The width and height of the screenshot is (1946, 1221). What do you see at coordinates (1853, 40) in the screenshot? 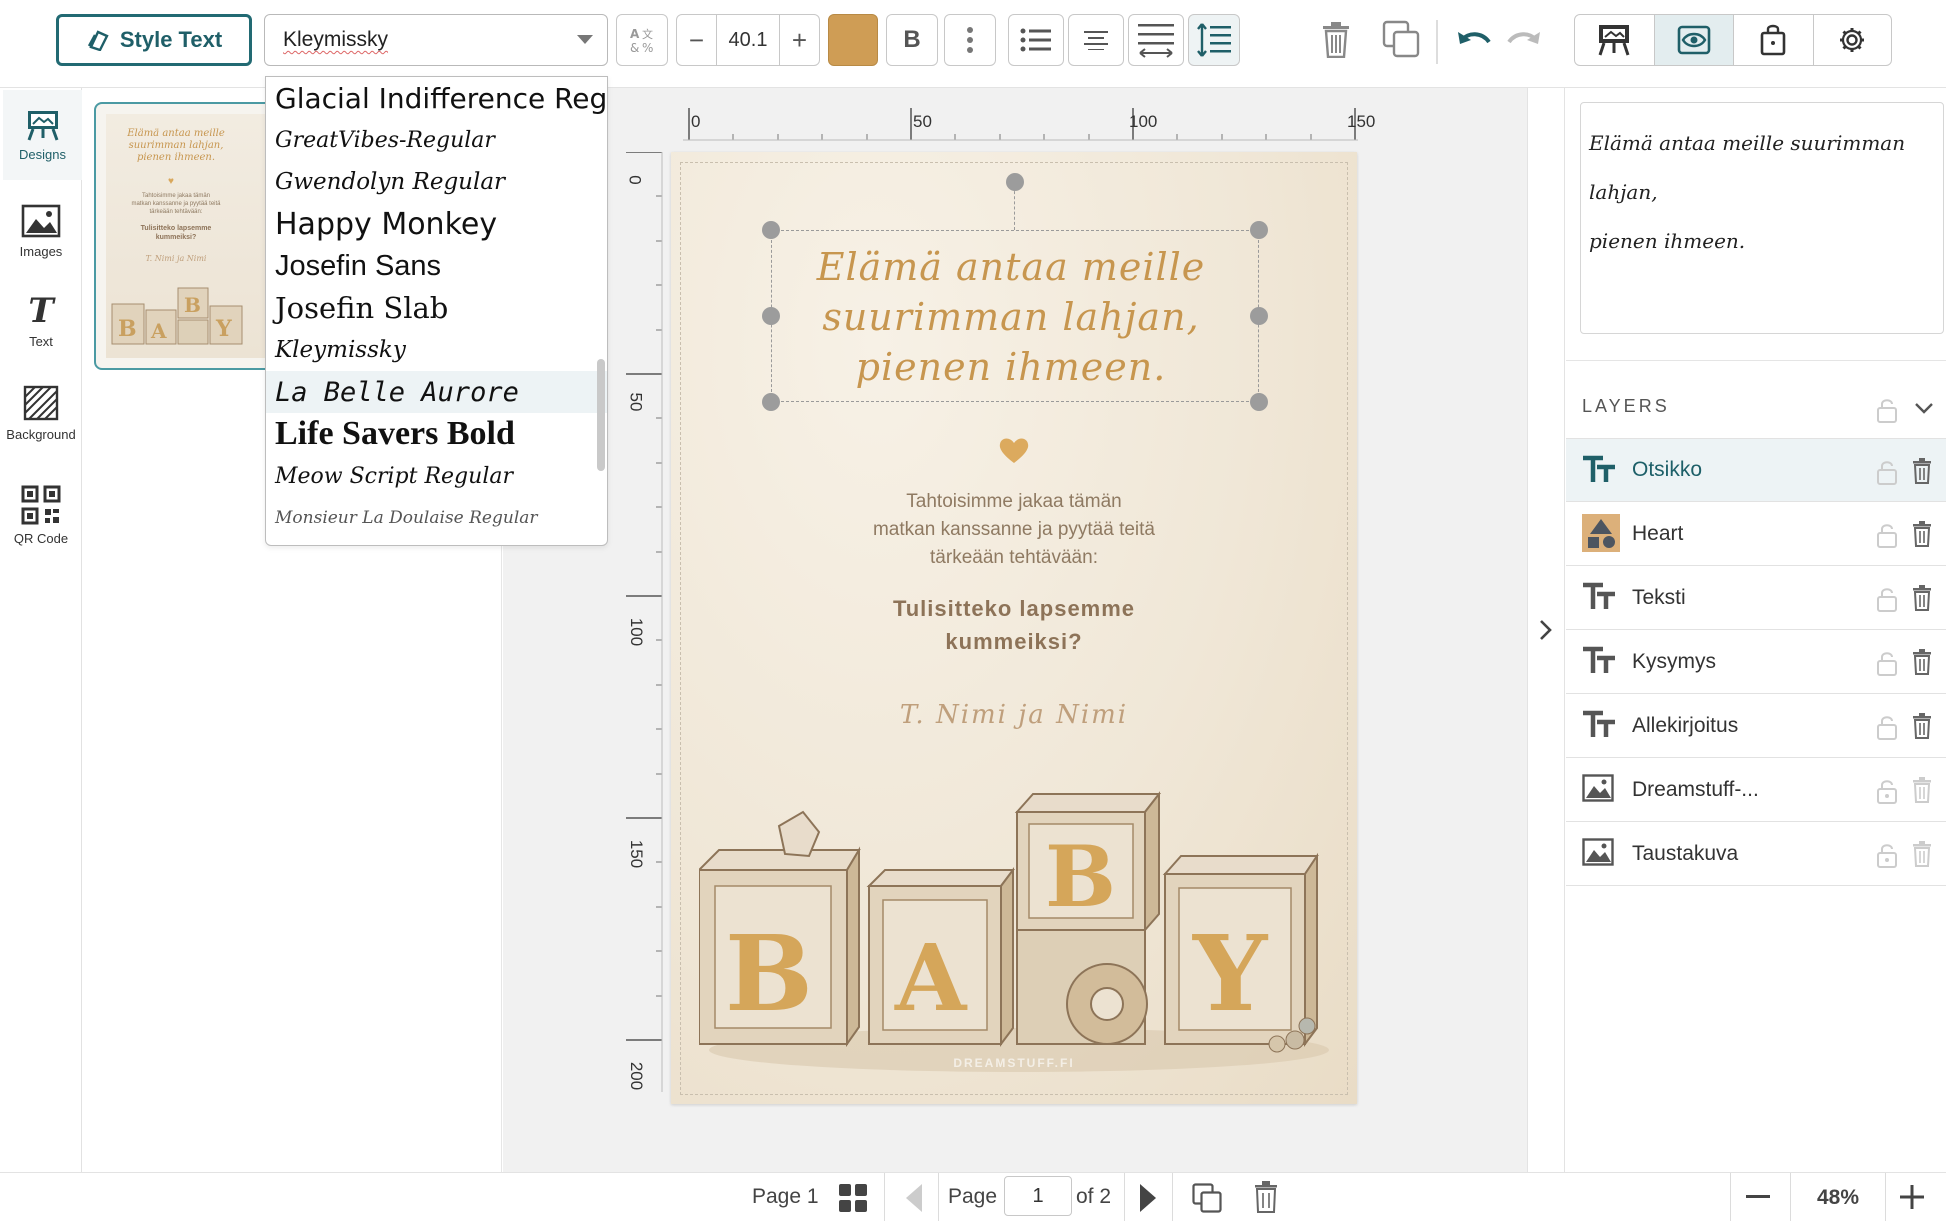
I see `settings-button` at bounding box center [1853, 40].